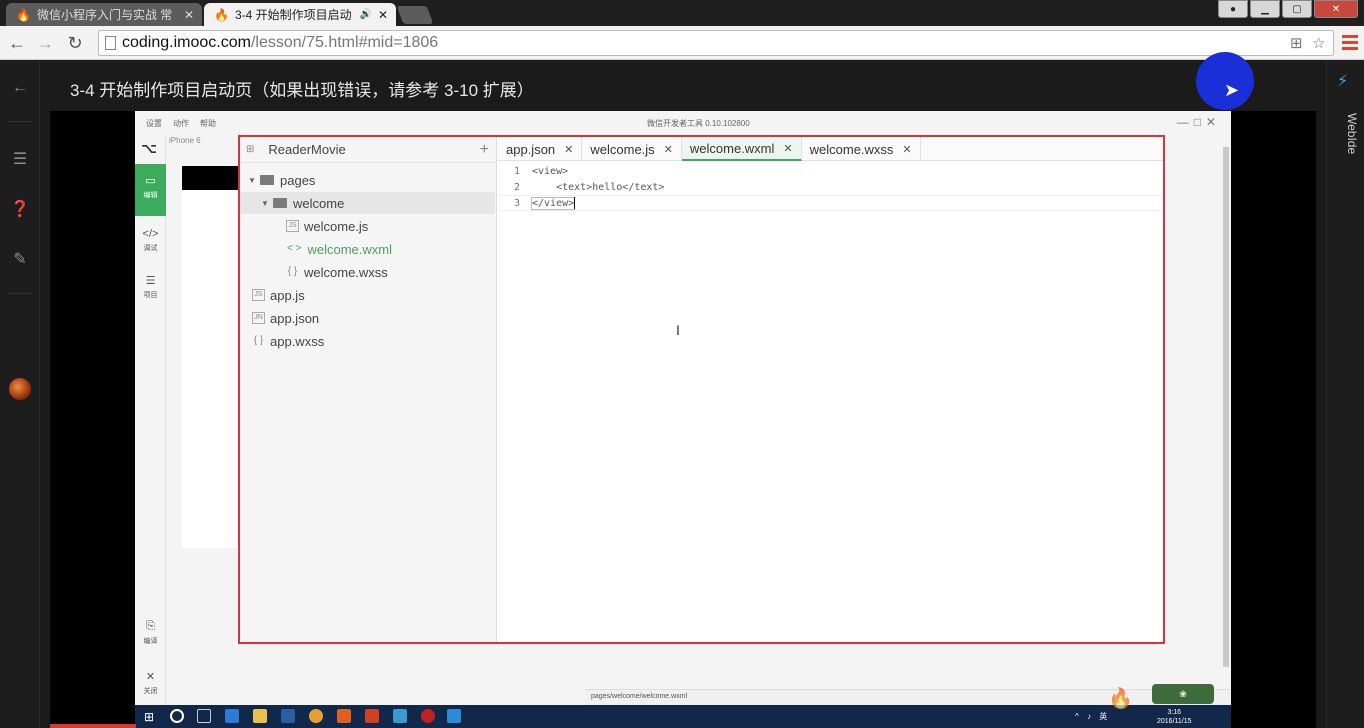 The height and width of the screenshot is (728, 1364). I want to click on windows-start-icon: ⊞, so click(149, 717).